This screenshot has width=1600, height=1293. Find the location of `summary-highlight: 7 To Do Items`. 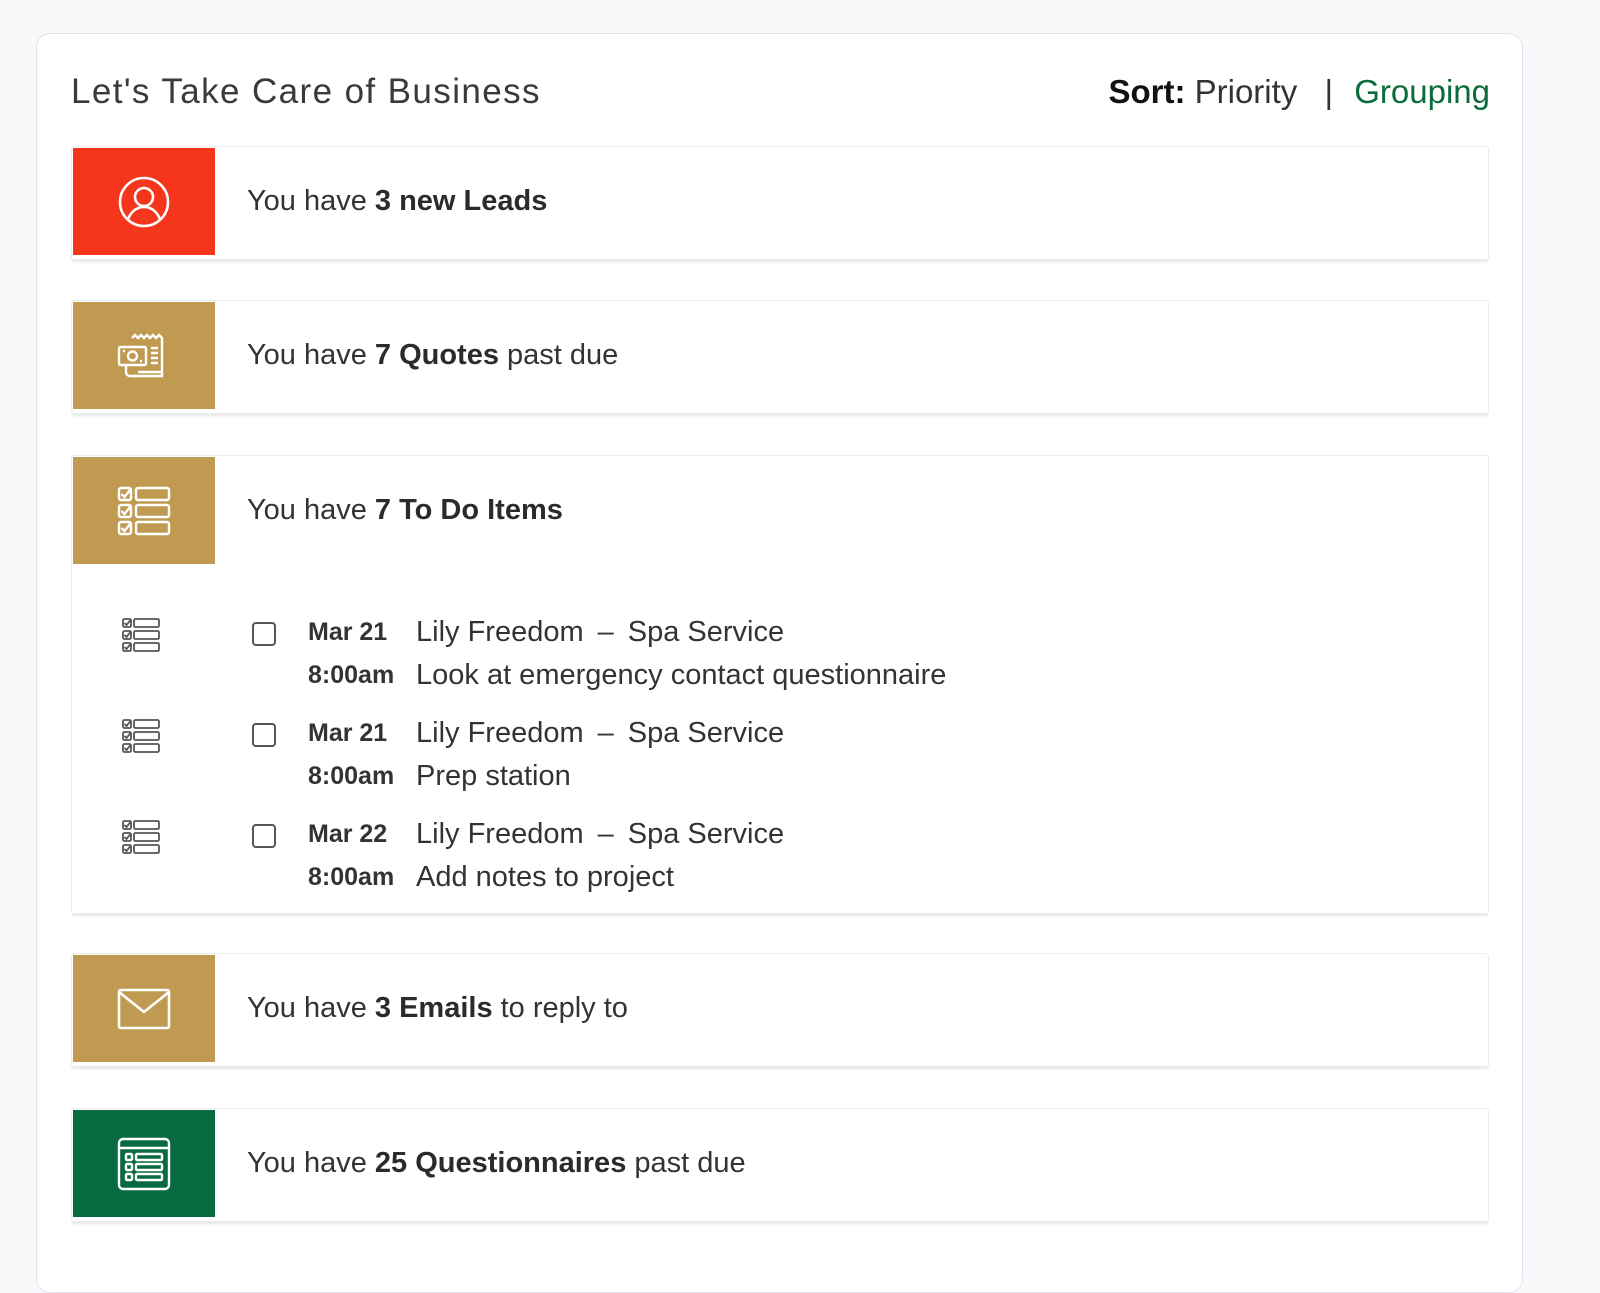

summary-highlight: 7 To Do Items is located at coordinates (468, 509).